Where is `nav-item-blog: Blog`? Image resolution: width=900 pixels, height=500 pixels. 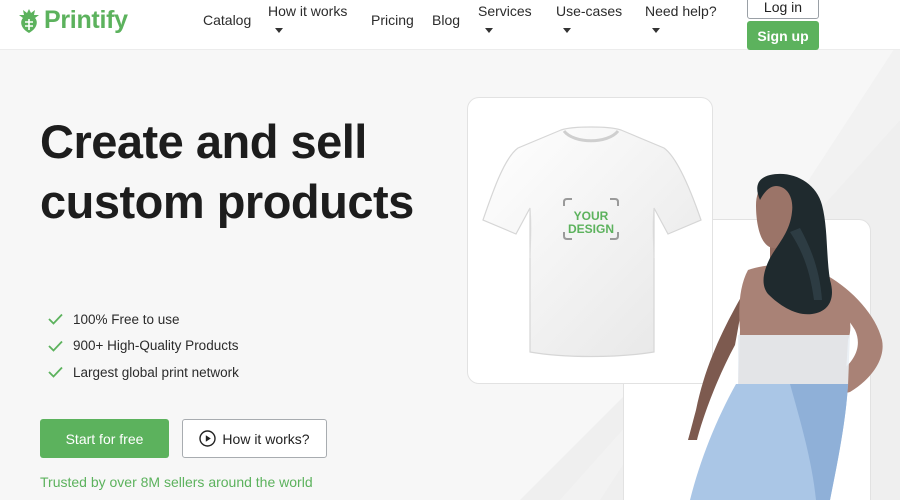 nav-item-blog: Blog is located at coordinates (446, 20).